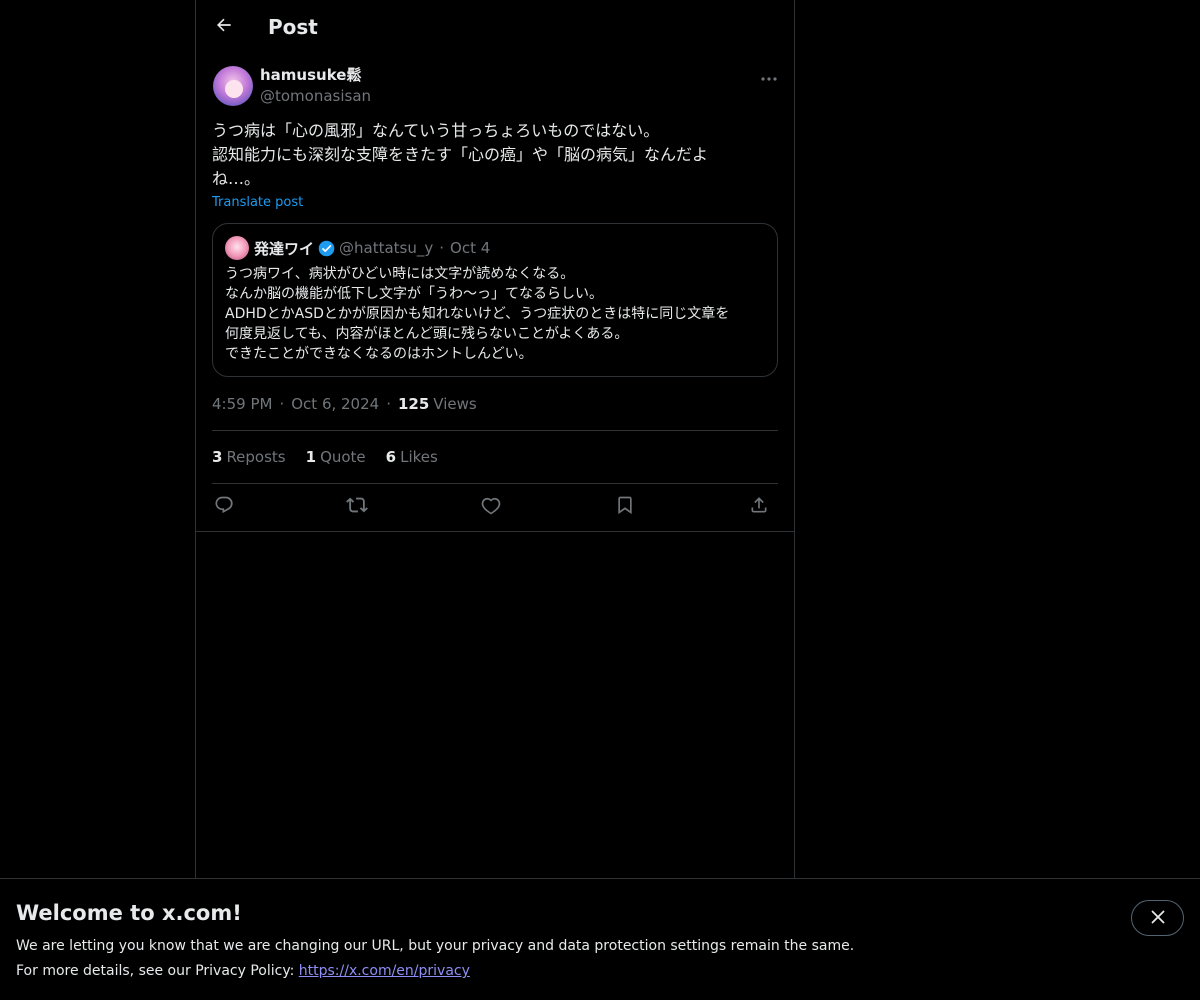  I want to click on back-button, so click(224, 27).